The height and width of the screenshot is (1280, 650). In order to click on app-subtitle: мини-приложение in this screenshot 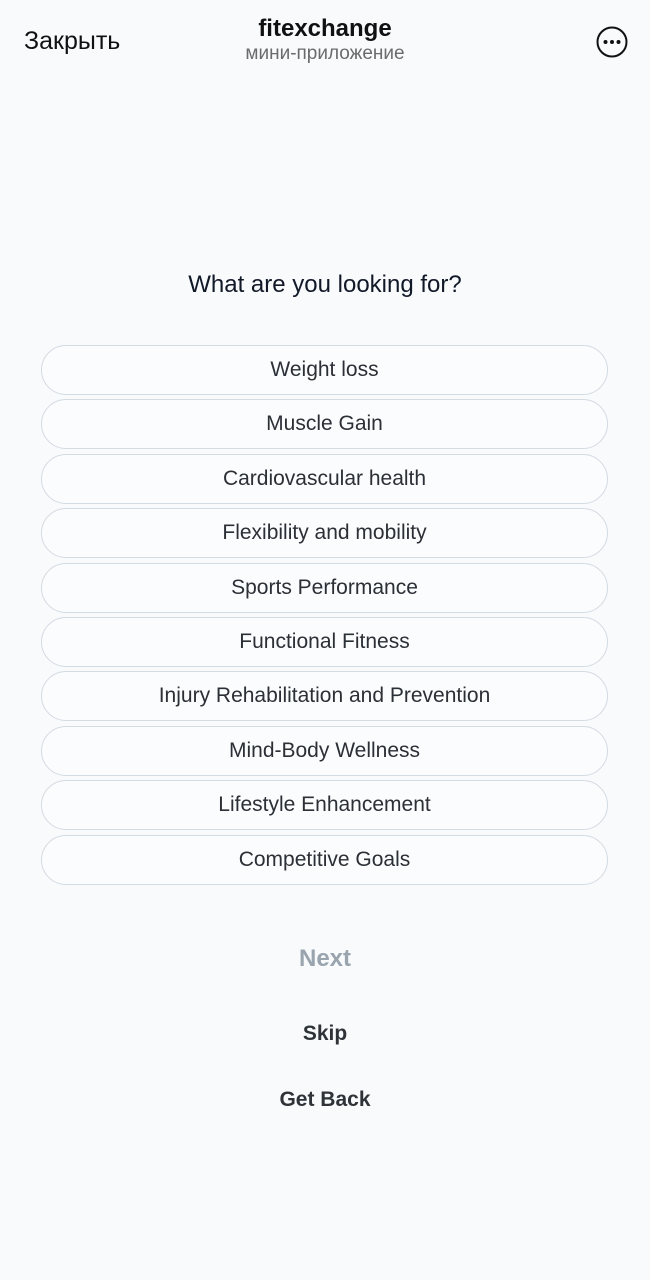, I will do `click(325, 53)`.